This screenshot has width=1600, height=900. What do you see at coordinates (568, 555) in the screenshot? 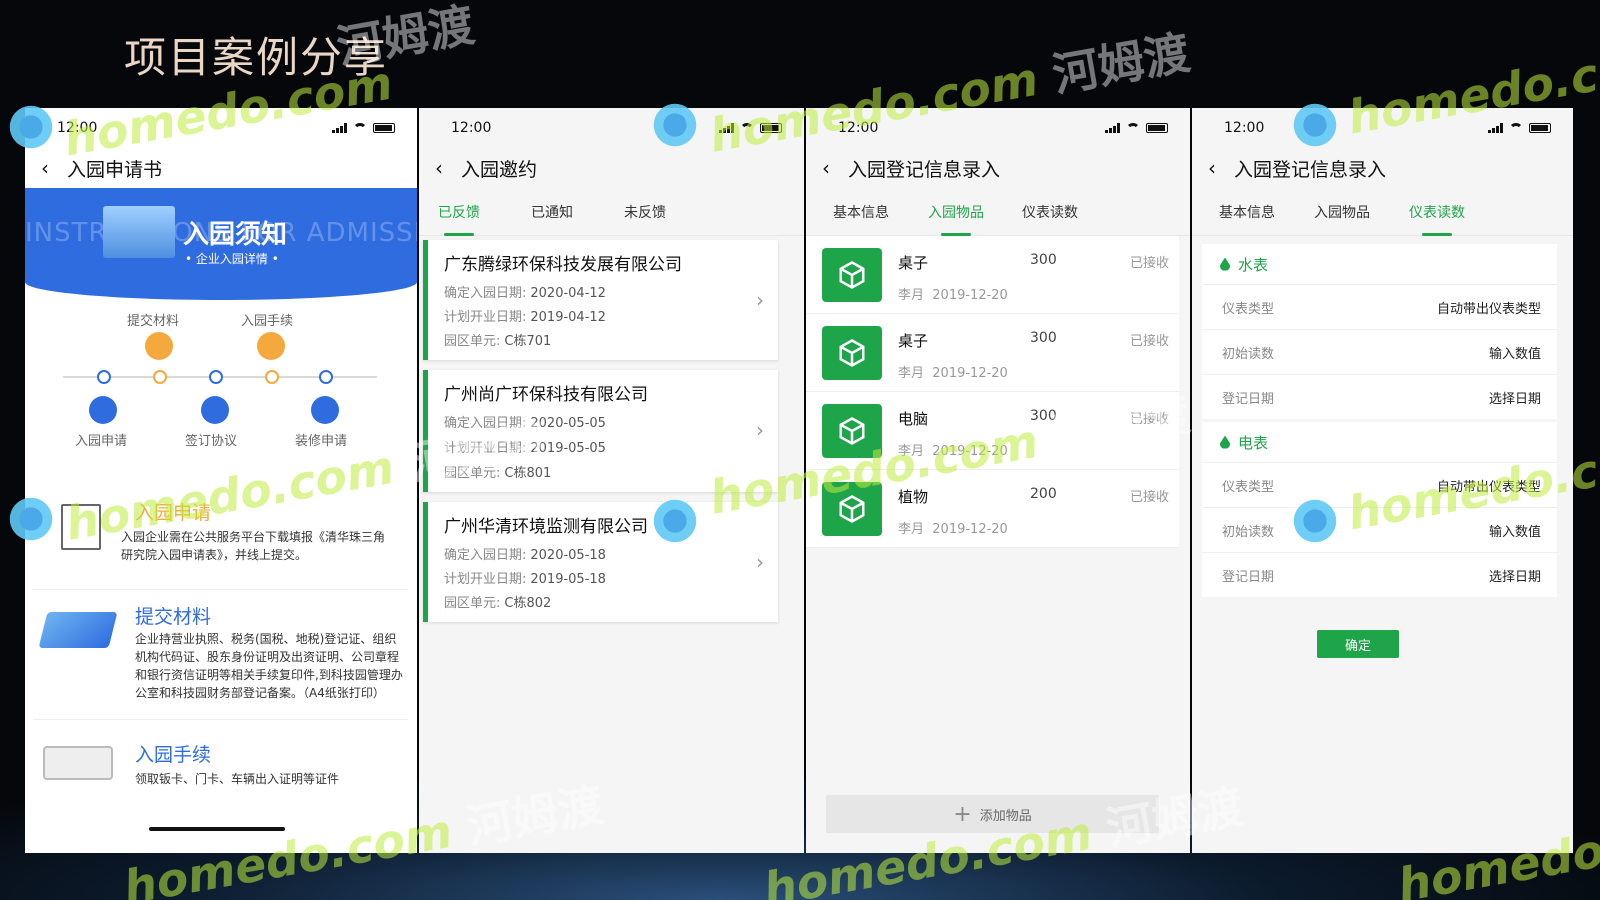
I see `admission-date: 2020-05-18` at bounding box center [568, 555].